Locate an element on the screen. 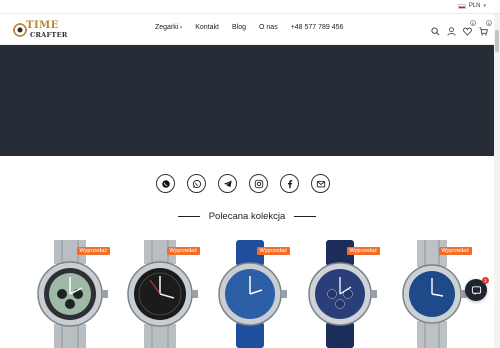 The image size is (500, 348). facebook-icon is located at coordinates (289, 183).